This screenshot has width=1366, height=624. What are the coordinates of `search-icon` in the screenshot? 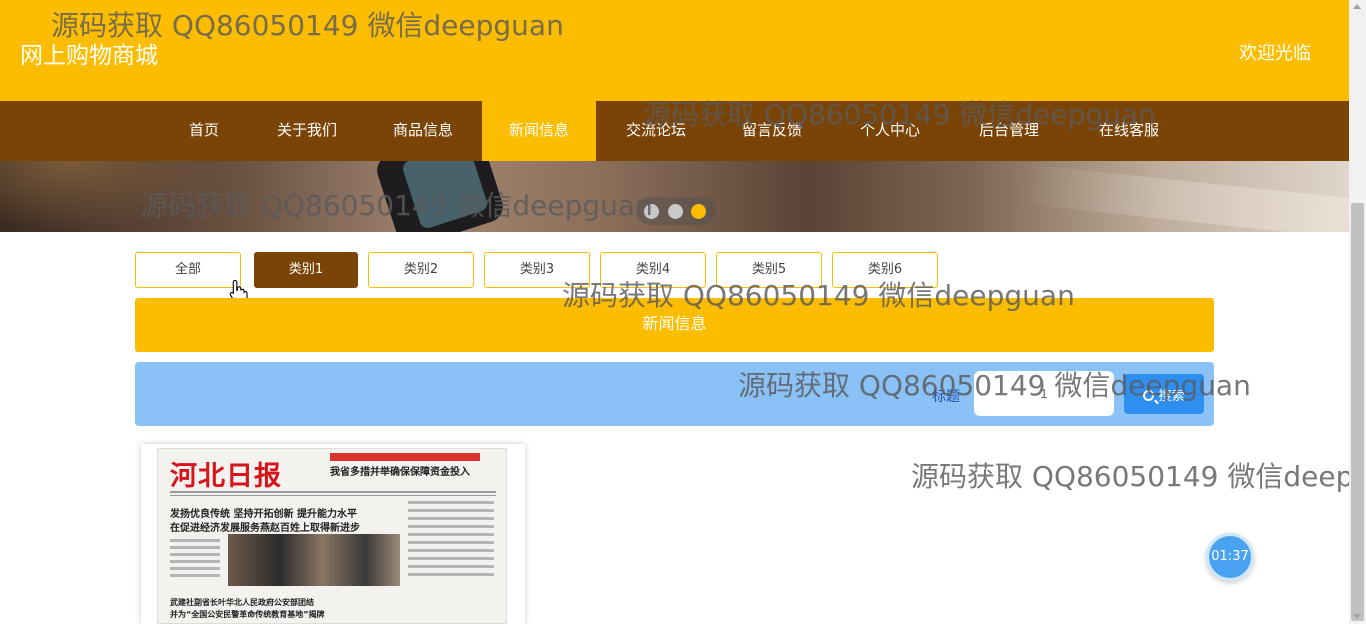 It's located at (1149, 395).